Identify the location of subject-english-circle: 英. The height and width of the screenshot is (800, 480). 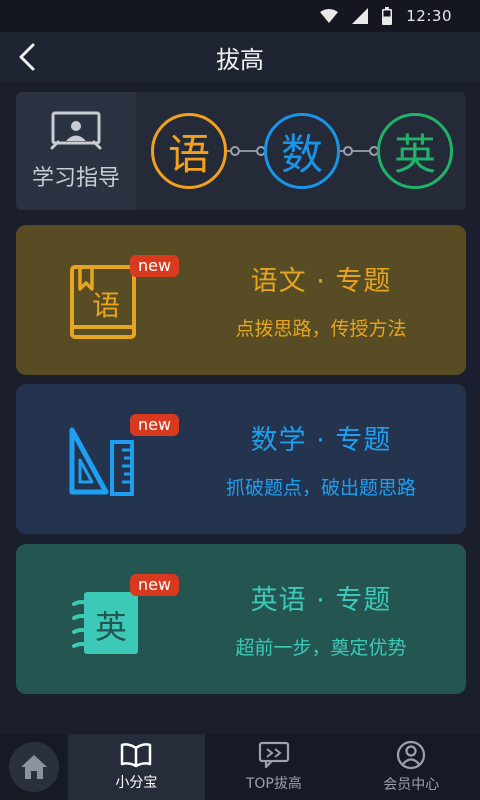
(415, 151).